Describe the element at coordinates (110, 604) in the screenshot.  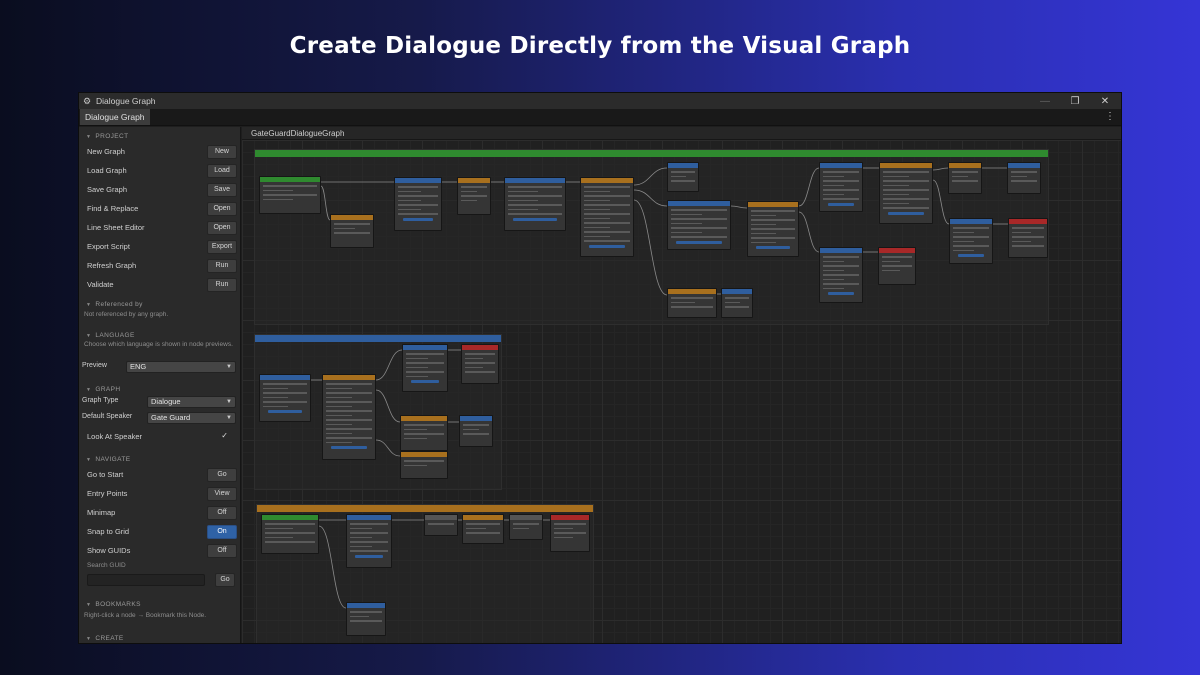
I see `section-bookmarks-header: ▼ BOOKMARKS` at that location.